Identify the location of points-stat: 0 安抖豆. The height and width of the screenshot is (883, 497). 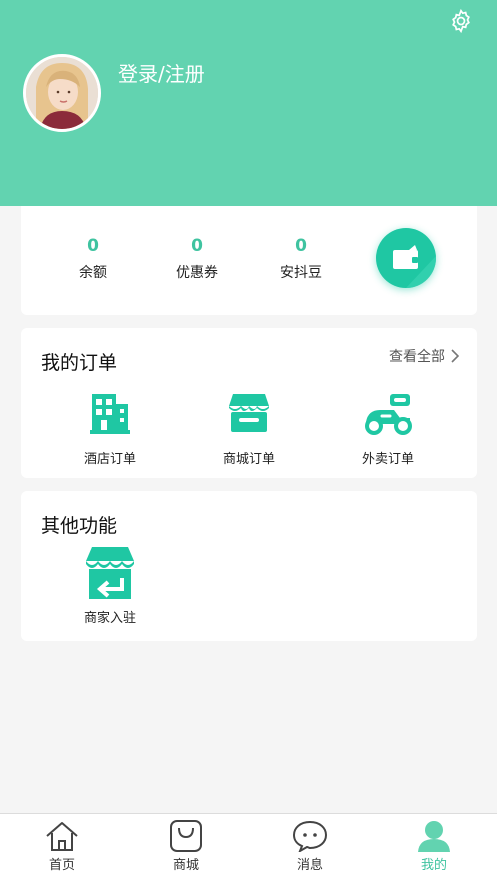
(301, 259).